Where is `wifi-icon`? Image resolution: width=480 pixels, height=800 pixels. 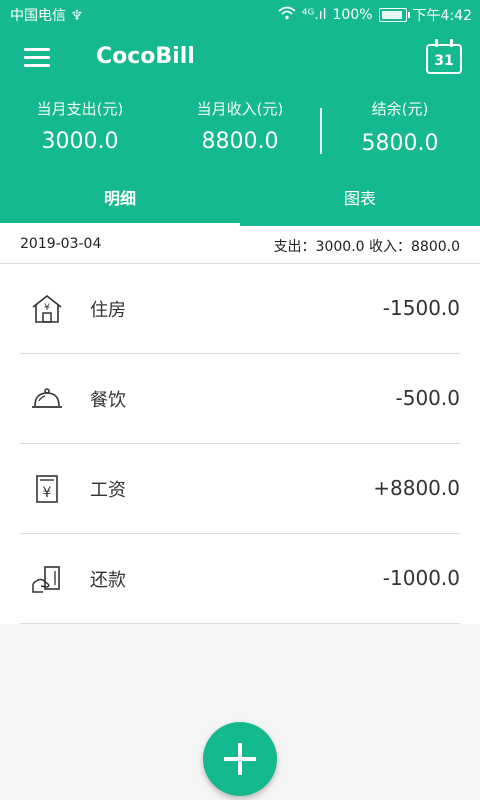 wifi-icon is located at coordinates (287, 15).